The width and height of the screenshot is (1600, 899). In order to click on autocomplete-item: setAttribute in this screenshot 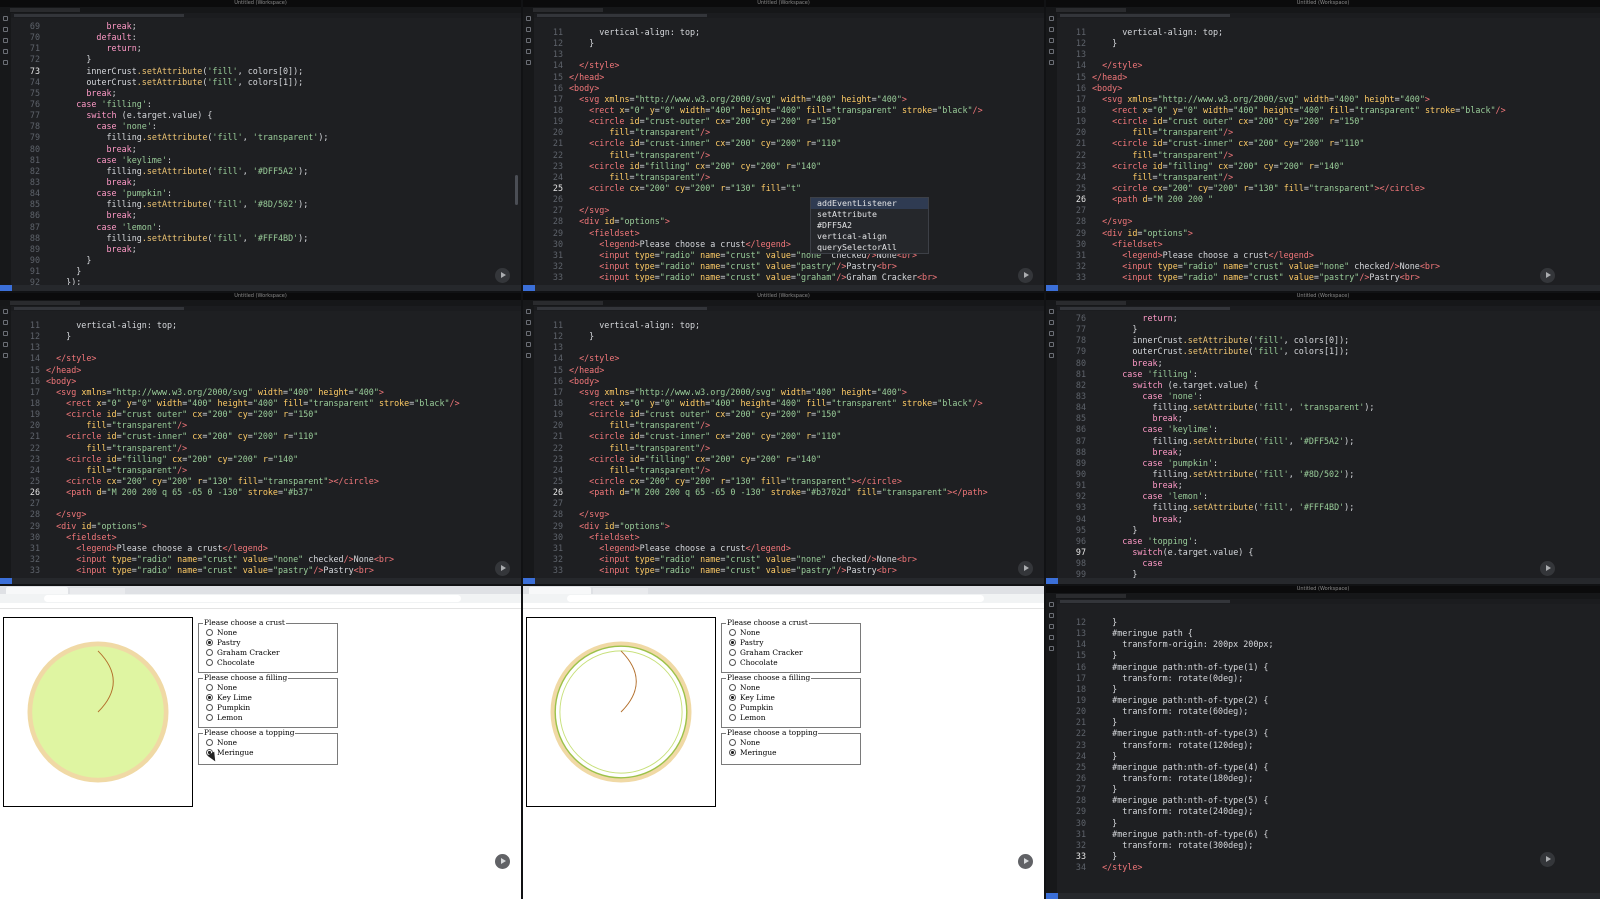, I will do `click(869, 214)`.